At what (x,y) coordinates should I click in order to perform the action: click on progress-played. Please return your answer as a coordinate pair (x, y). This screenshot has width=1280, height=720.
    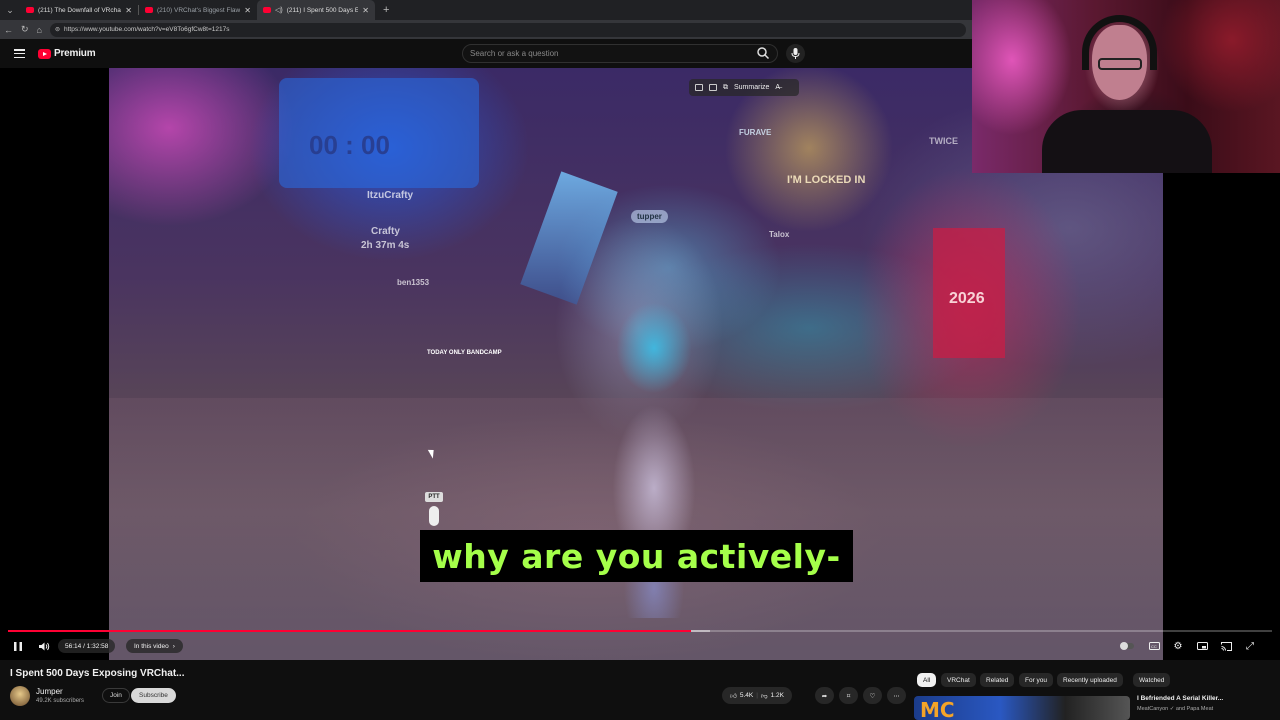
    Looking at the image, I should click on (349, 631).